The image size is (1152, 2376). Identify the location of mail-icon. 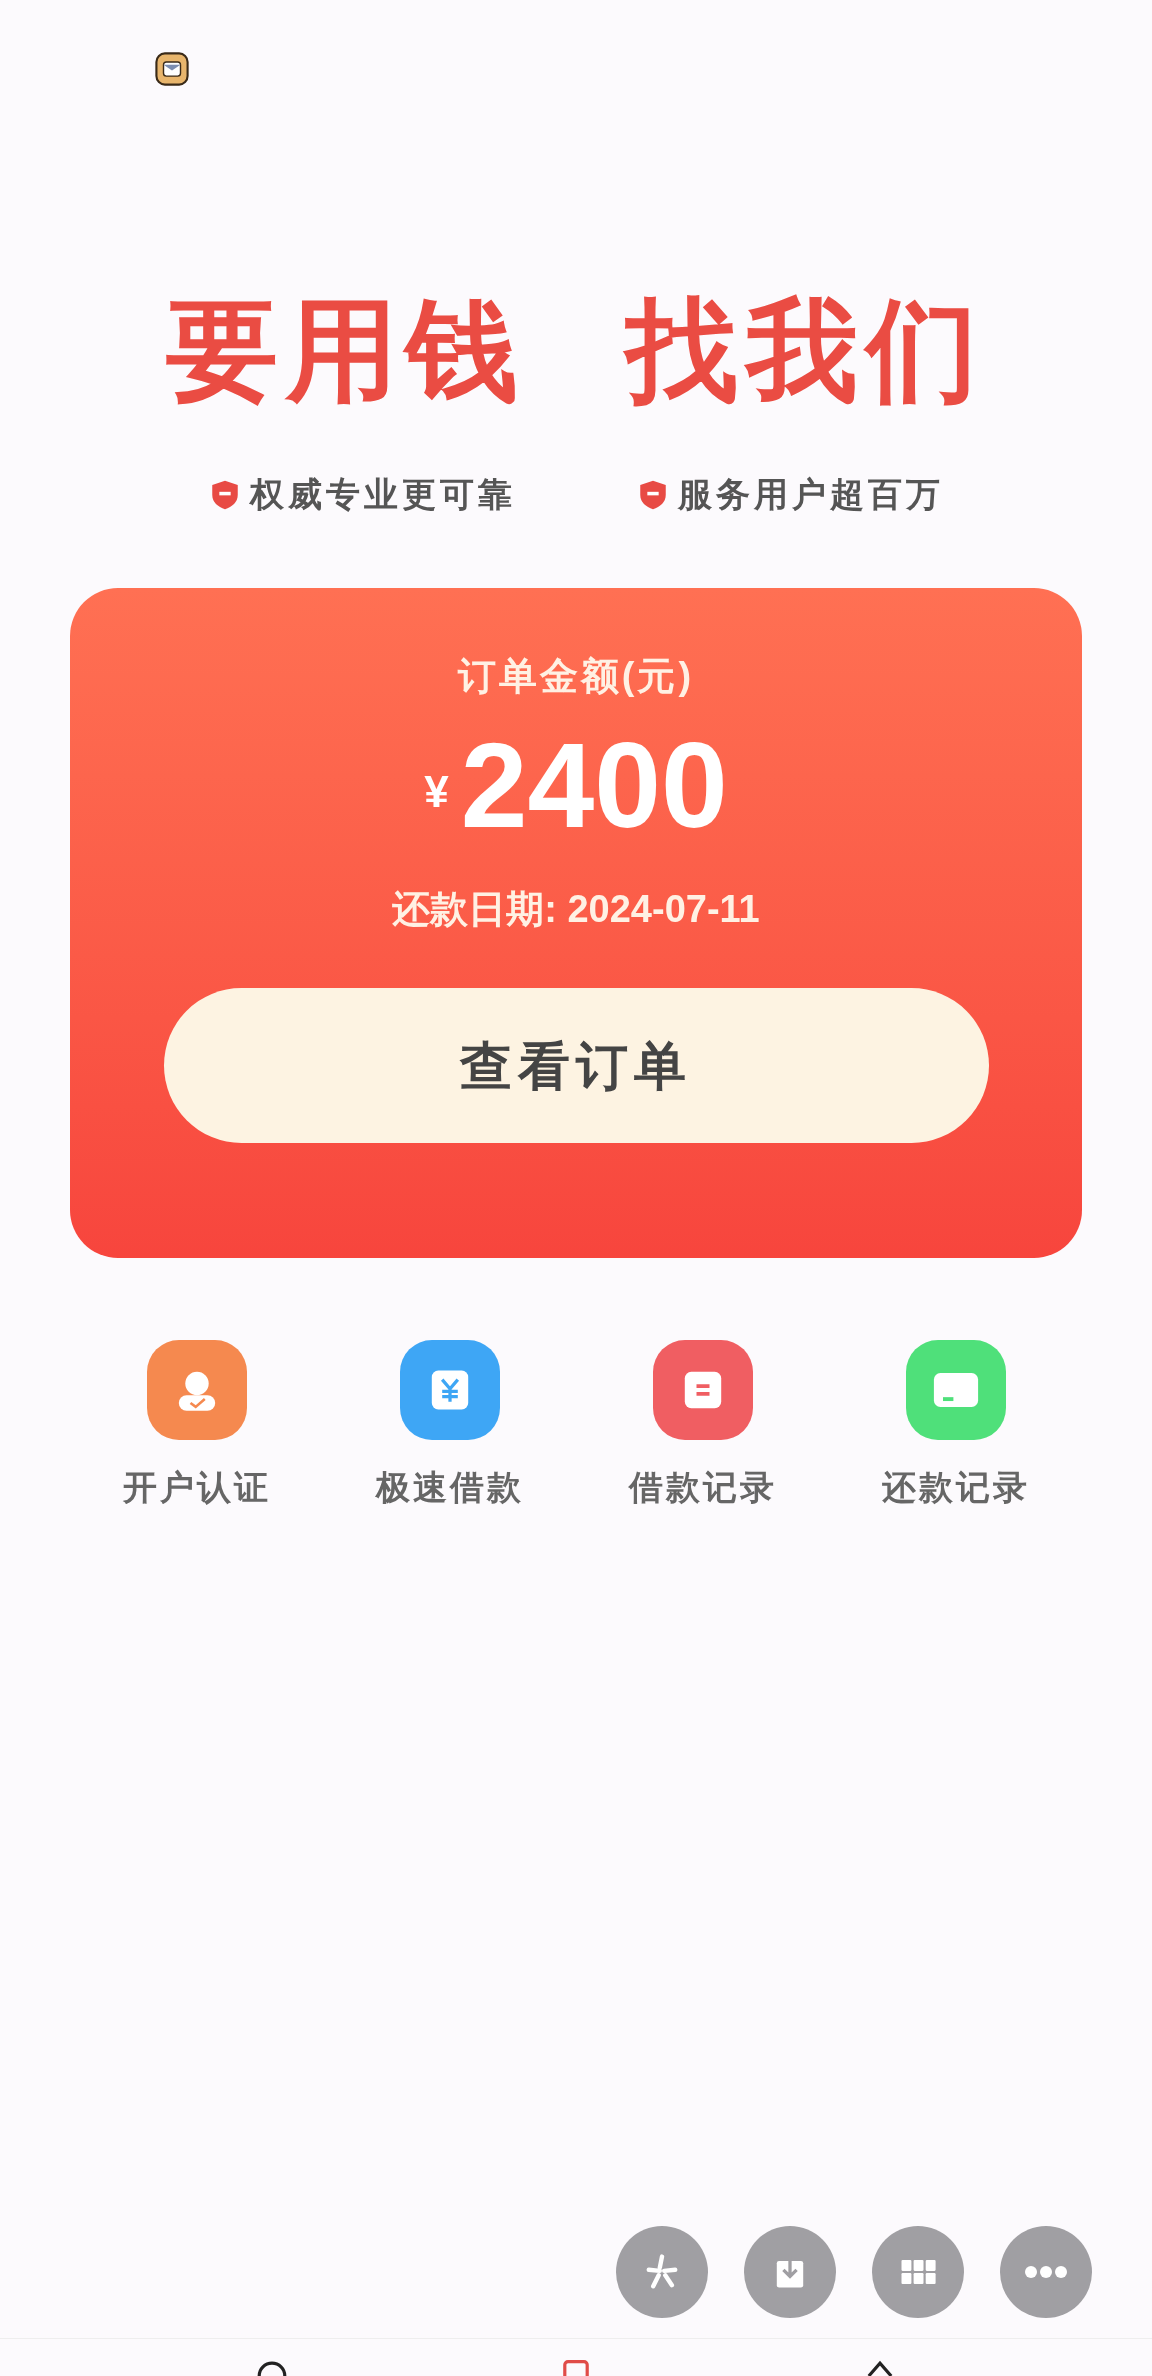
(172, 69).